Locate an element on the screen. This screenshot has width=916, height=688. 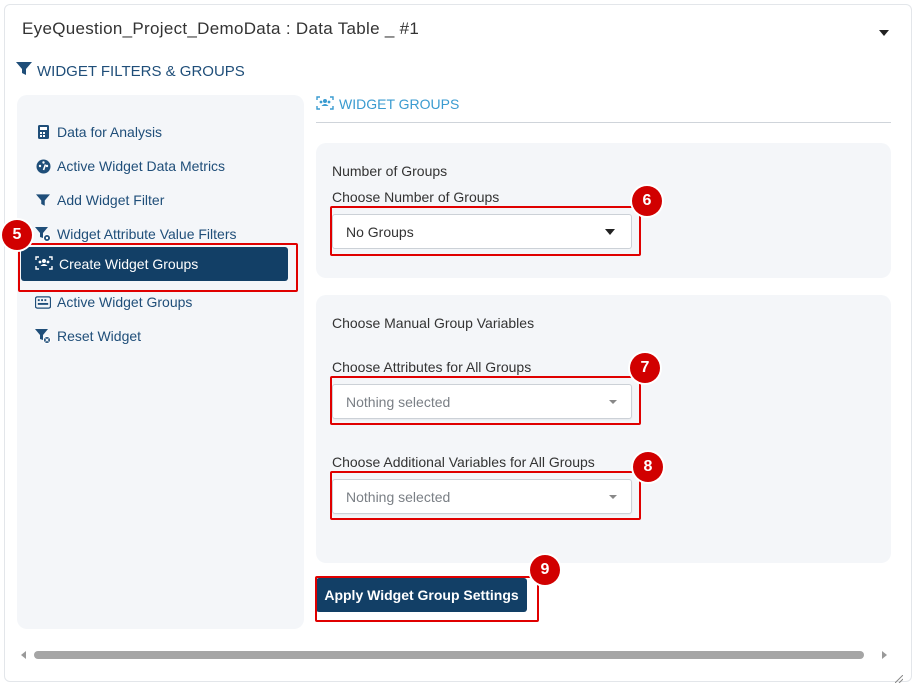
sidebar-item-active-widget-groups: Active Widget Groups is located at coordinates (113, 302).